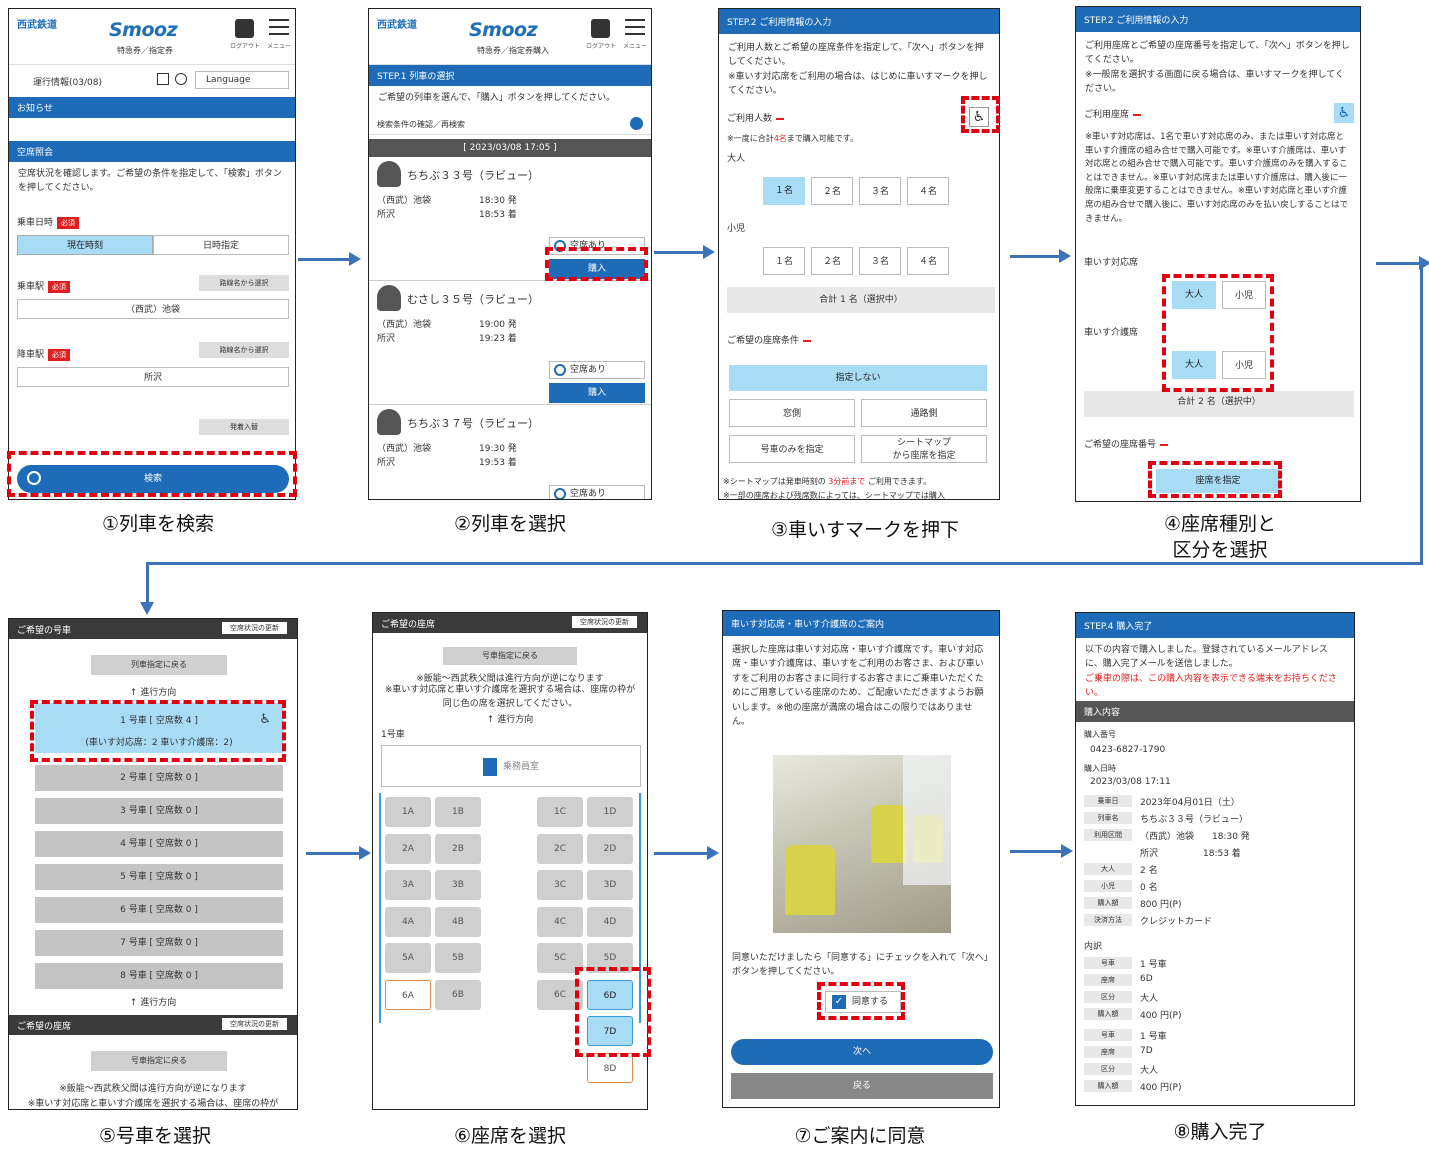 The width and height of the screenshot is (1429, 1150). What do you see at coordinates (244, 283) in the screenshot?
I see `dep-line-button: 路線名から選択` at bounding box center [244, 283].